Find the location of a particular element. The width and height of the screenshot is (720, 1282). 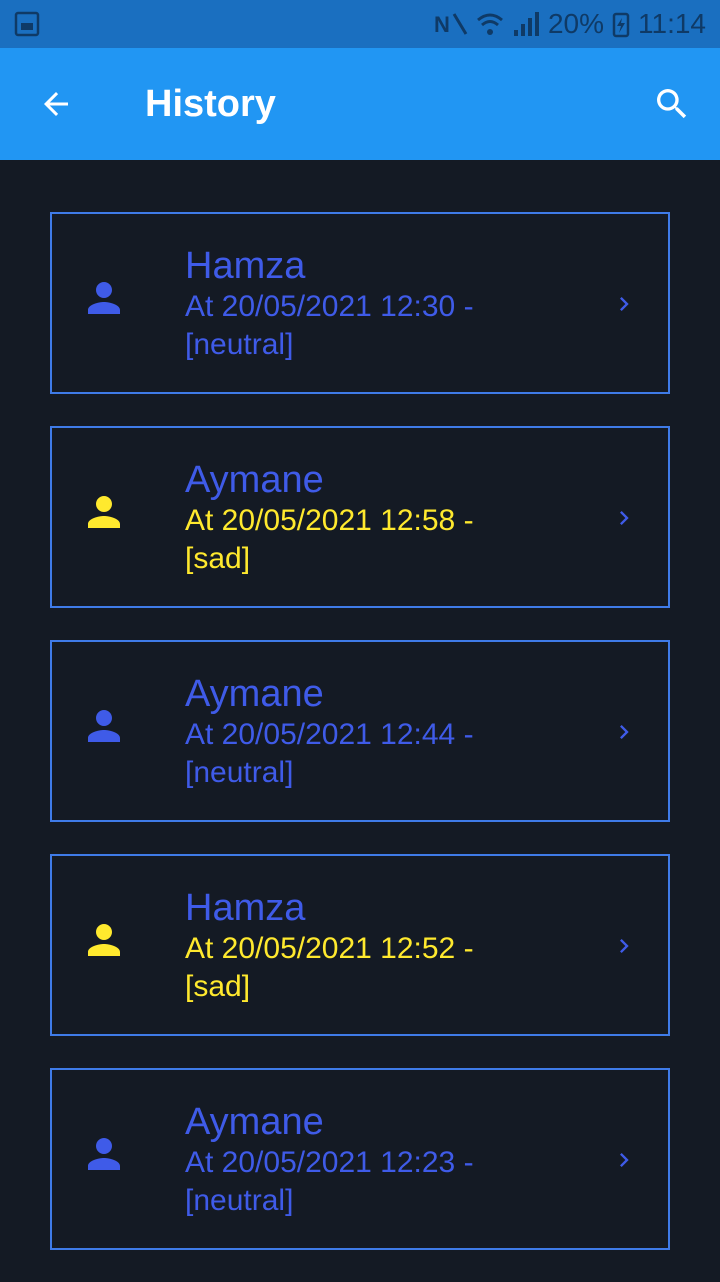

status-bar: N 20% 11:14 is located at coordinates (360, 24).